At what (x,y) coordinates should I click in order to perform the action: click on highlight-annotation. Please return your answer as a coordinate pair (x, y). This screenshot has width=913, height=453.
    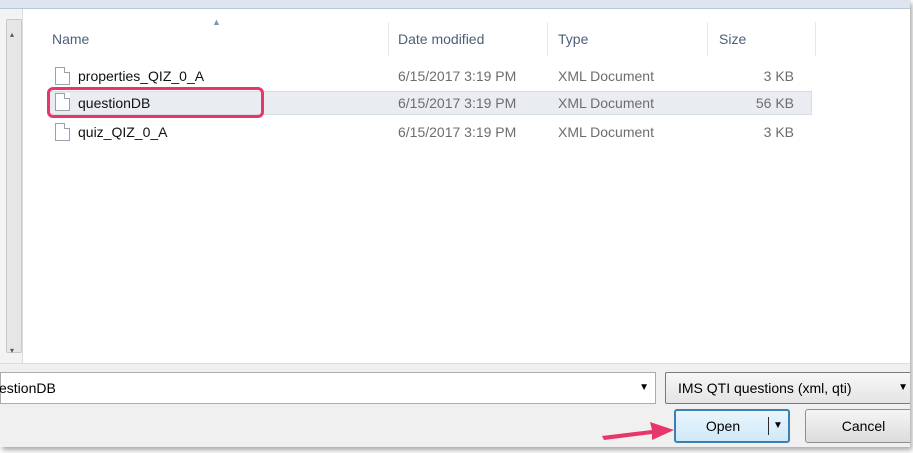
    Looking at the image, I should click on (155, 102).